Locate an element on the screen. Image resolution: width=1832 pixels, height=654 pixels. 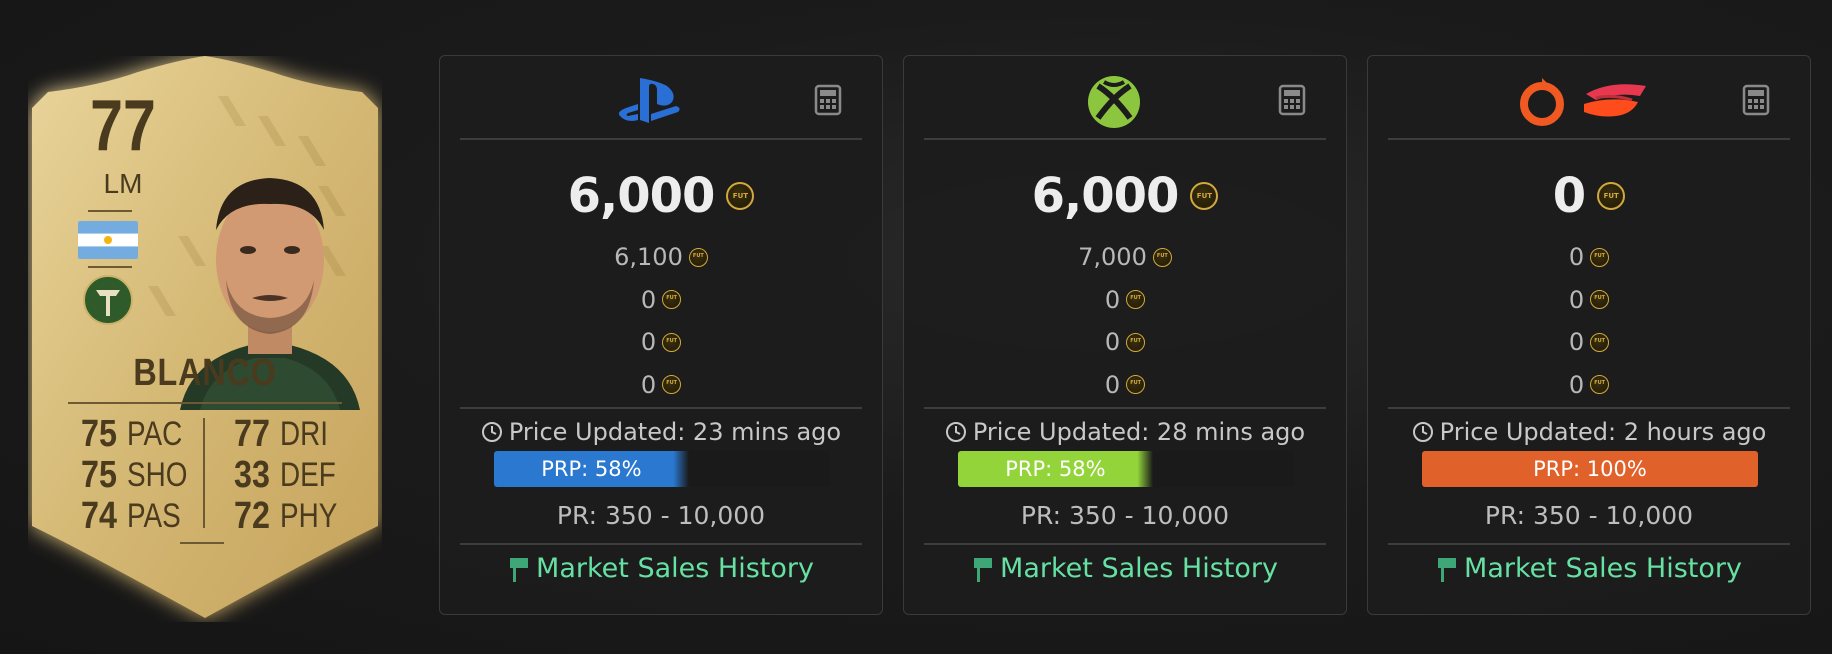
player-position: LM is located at coordinates (123, 183).